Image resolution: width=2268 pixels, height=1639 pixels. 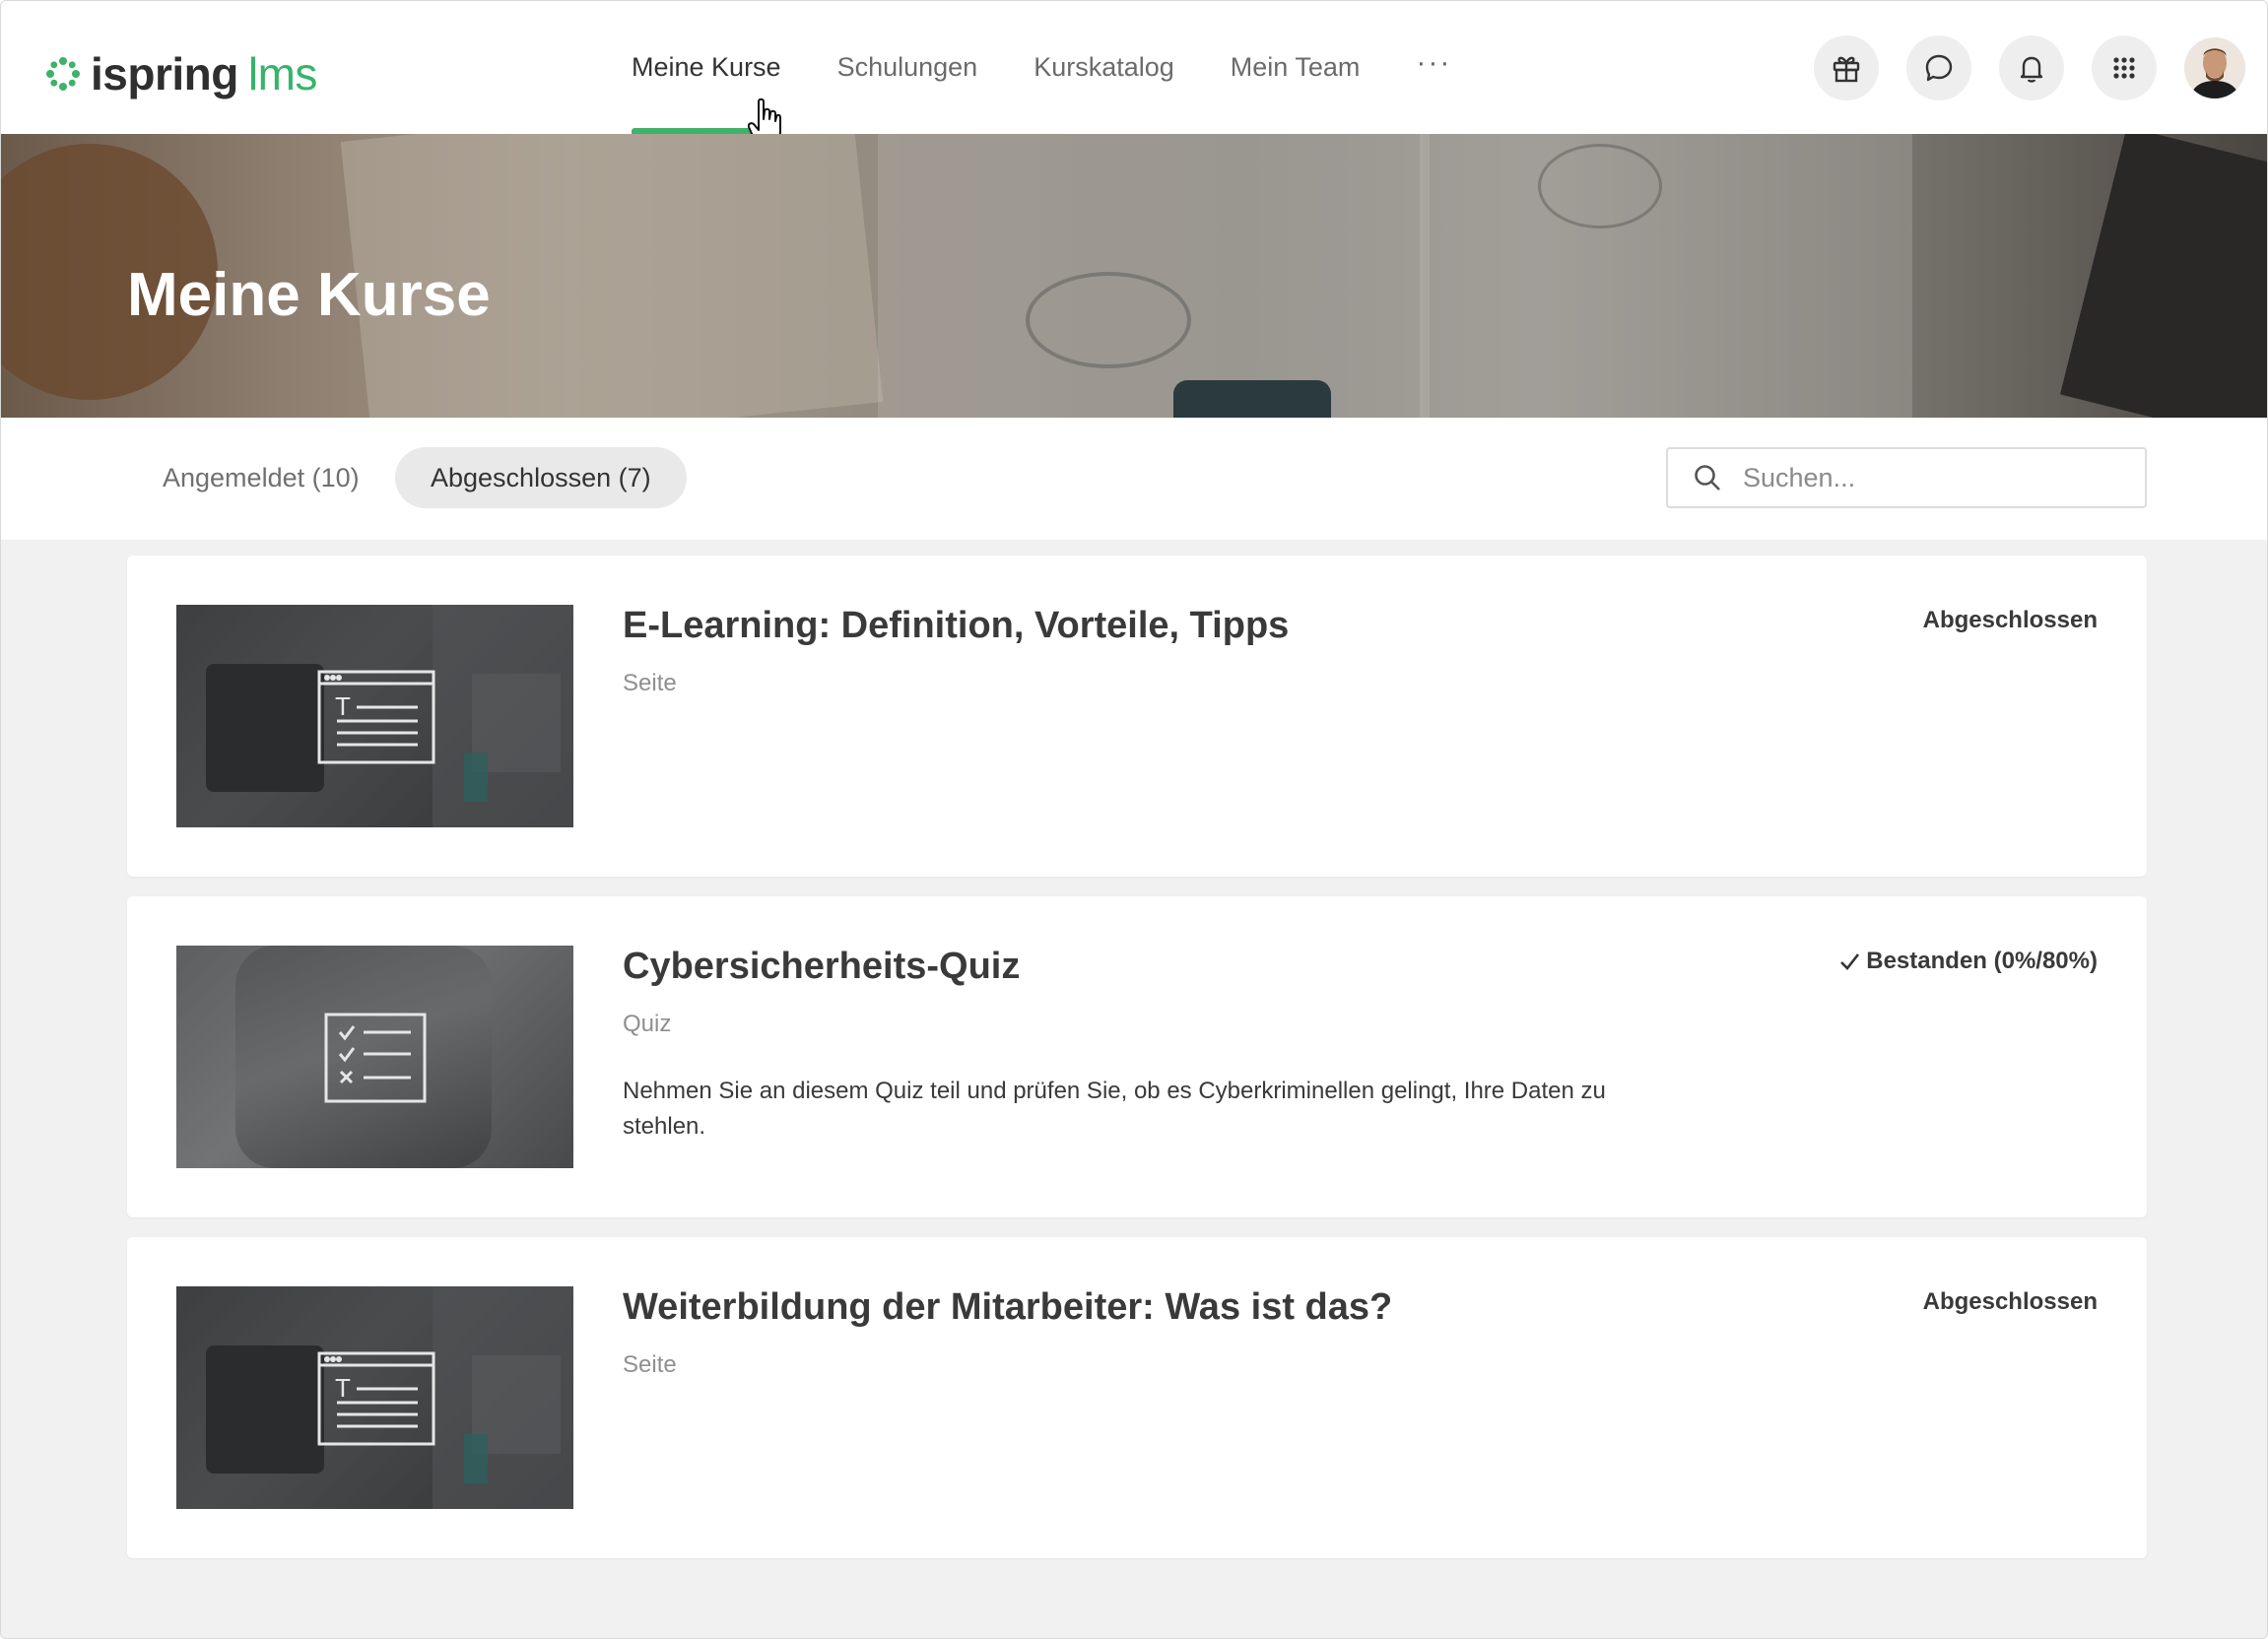 I want to click on quiz-checklist-icon, so click(x=375, y=1058).